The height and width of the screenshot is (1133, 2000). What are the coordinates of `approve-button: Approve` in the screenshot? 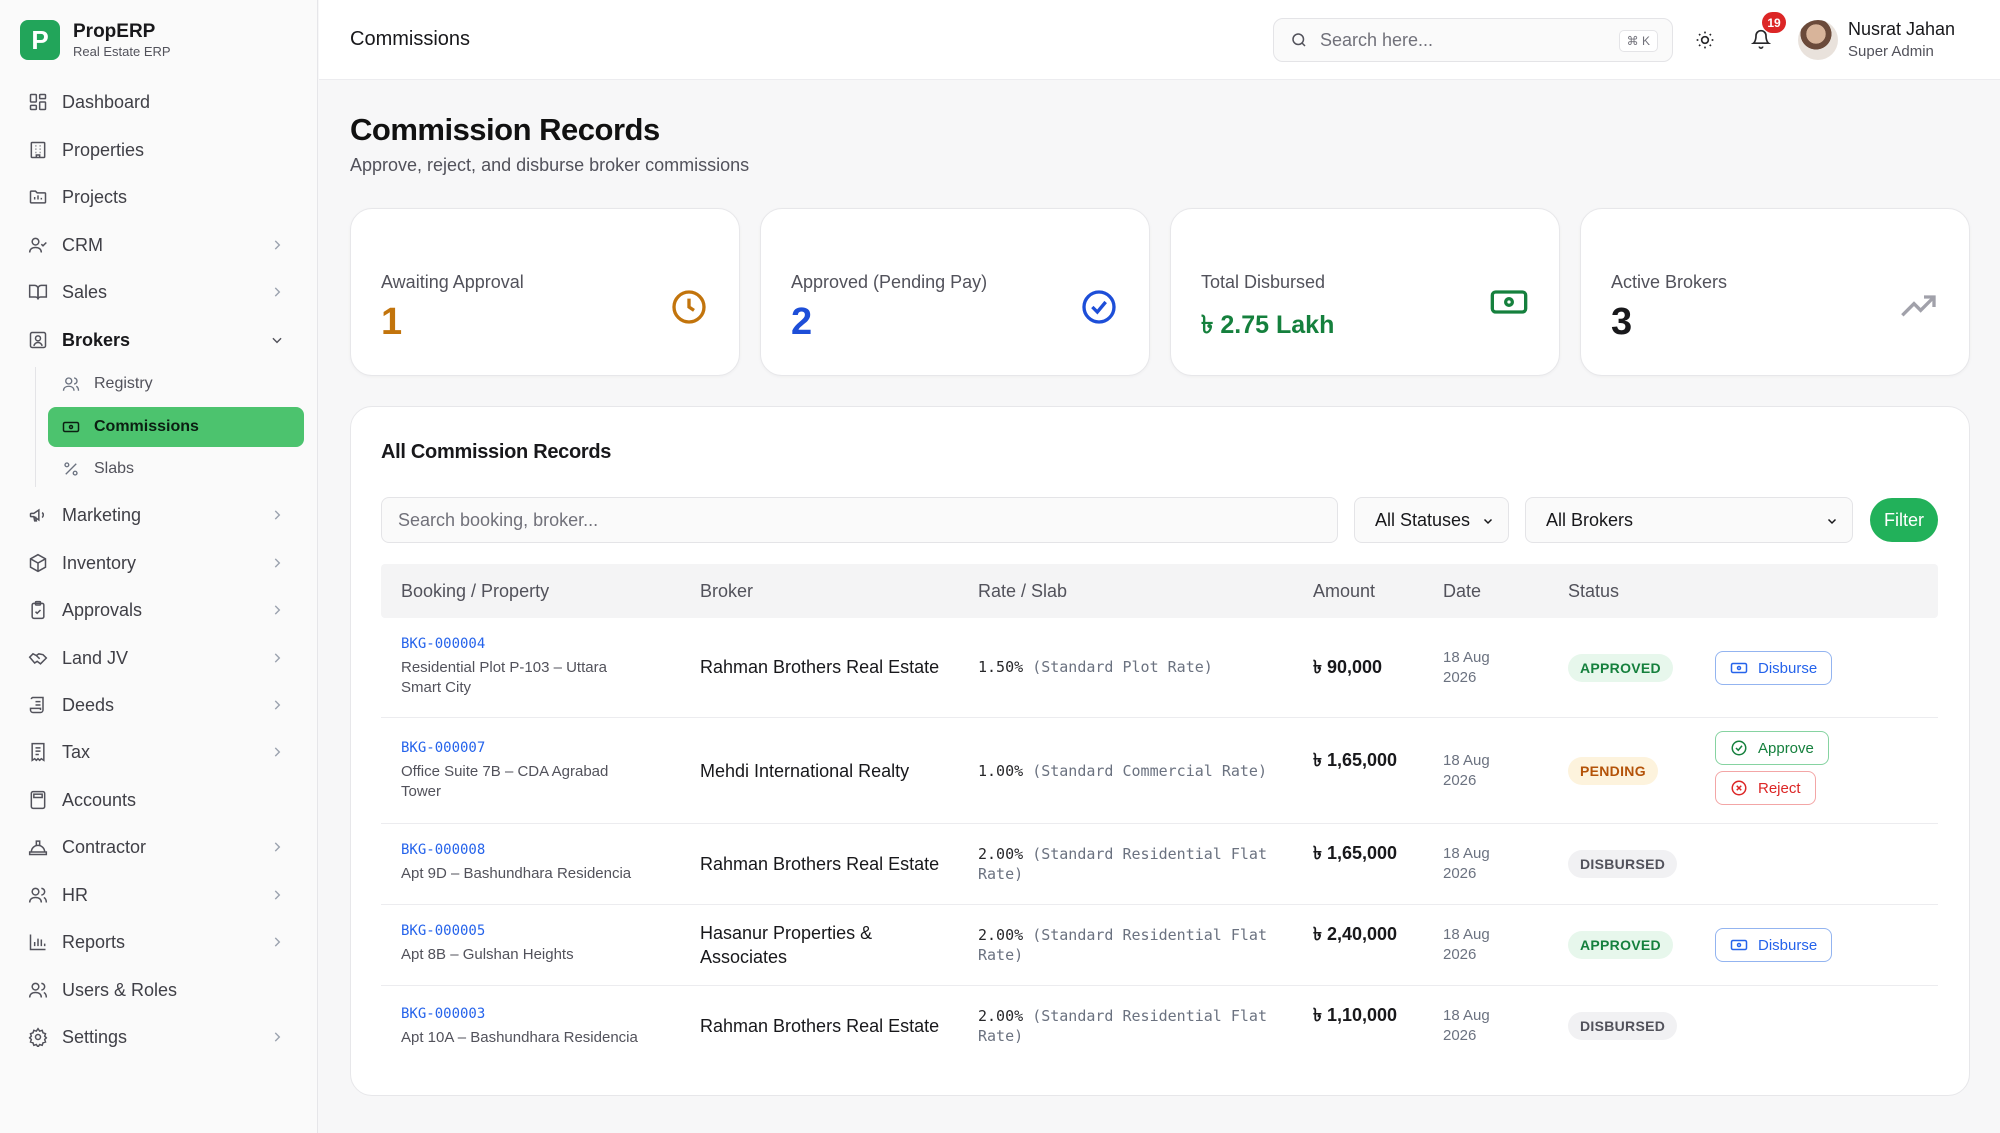 It's located at (1772, 748).